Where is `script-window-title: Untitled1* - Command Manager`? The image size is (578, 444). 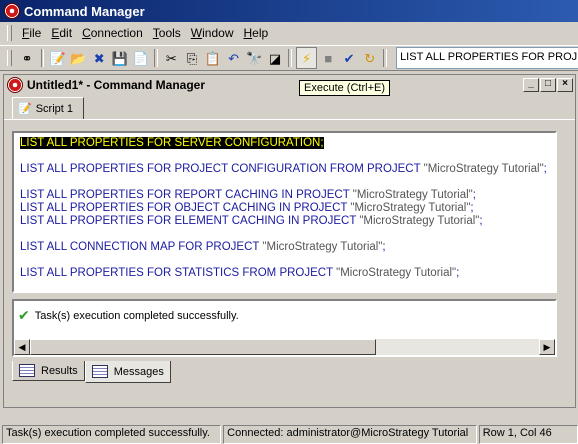 script-window-title: Untitled1* - Command Manager is located at coordinates (116, 84).